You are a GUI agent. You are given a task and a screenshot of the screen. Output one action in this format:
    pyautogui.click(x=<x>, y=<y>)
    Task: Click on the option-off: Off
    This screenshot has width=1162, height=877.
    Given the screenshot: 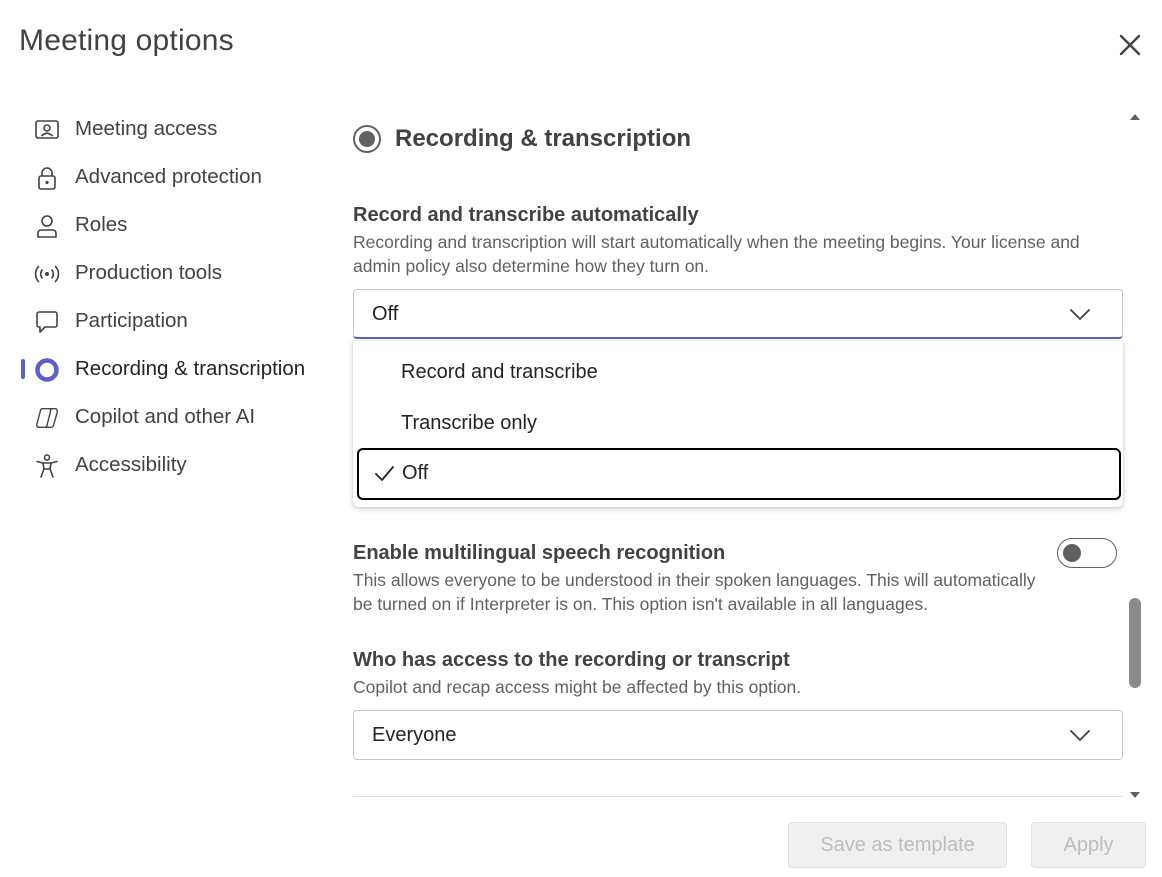 What is the action you would take?
    pyautogui.click(x=739, y=474)
    